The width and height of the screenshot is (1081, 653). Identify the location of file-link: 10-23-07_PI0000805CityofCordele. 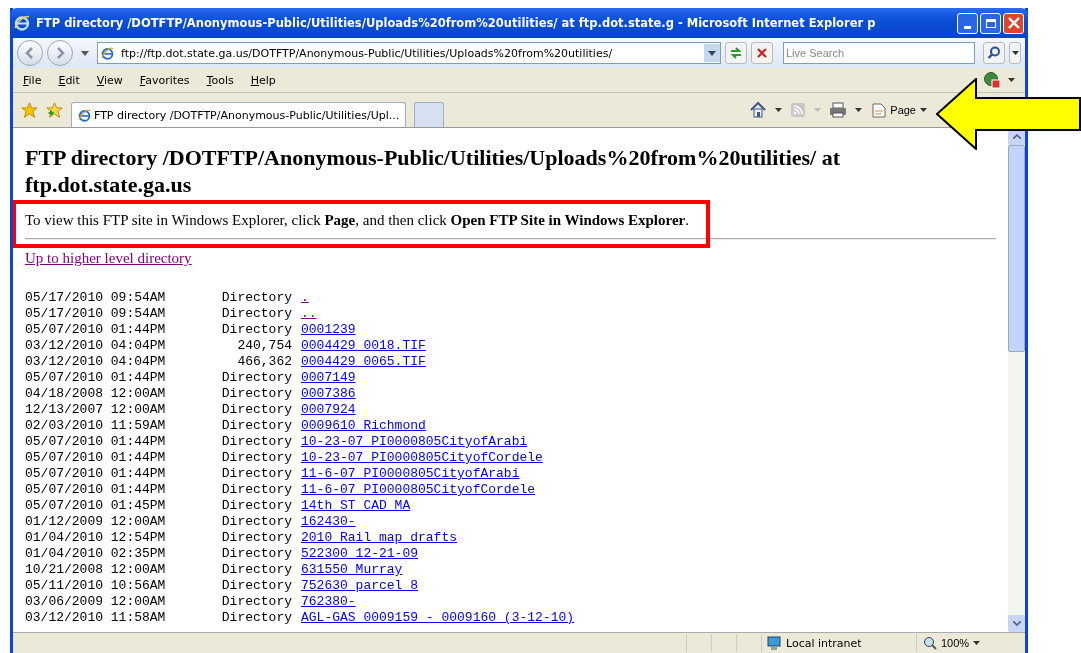
(422, 457).